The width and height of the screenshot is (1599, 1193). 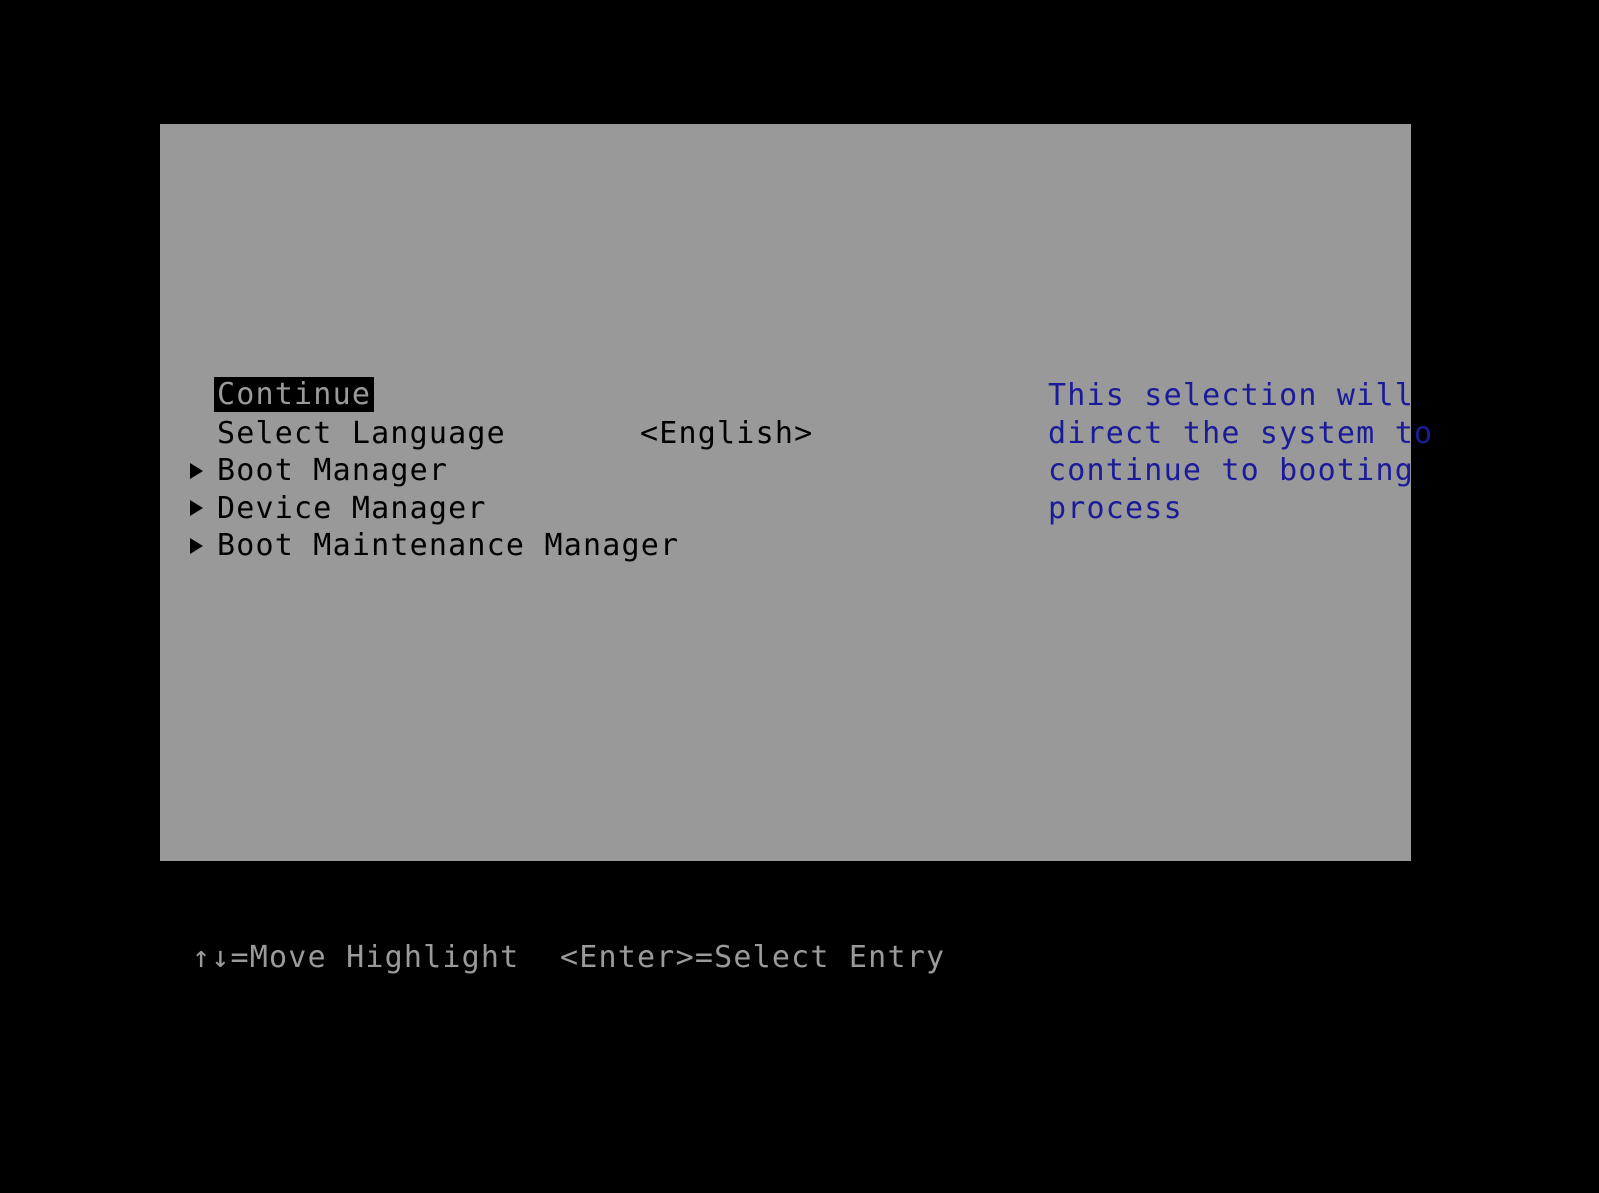 I want to click on help-line: continue to booting, so click(x=1231, y=470).